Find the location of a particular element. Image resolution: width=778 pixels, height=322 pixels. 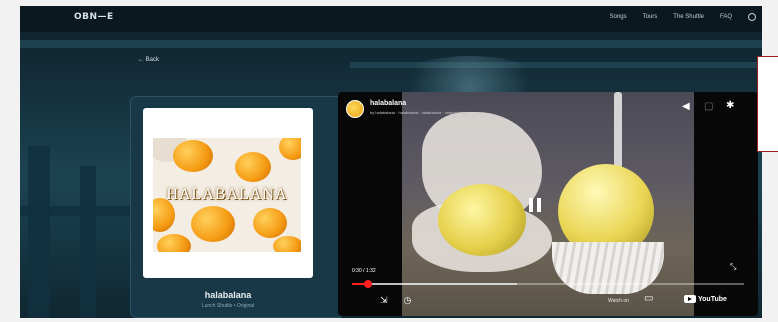

background-beam is located at coordinates (391, 44).